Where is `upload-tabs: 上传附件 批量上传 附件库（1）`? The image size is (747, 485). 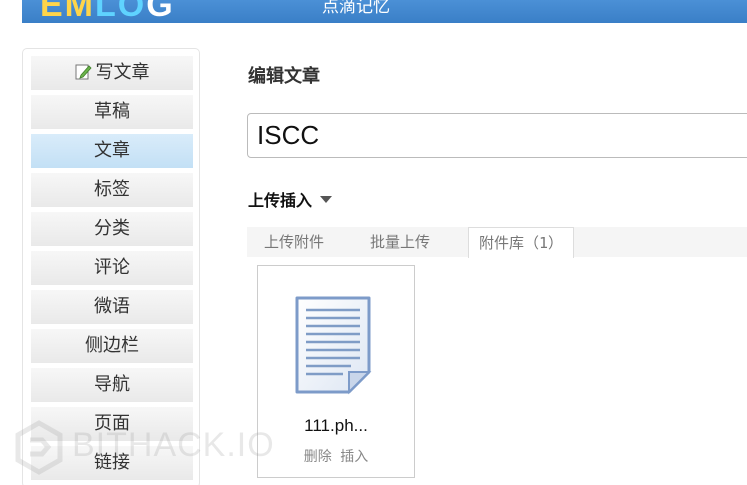
upload-tabs: 上传附件 批量上传 附件库（1） is located at coordinates (497, 242).